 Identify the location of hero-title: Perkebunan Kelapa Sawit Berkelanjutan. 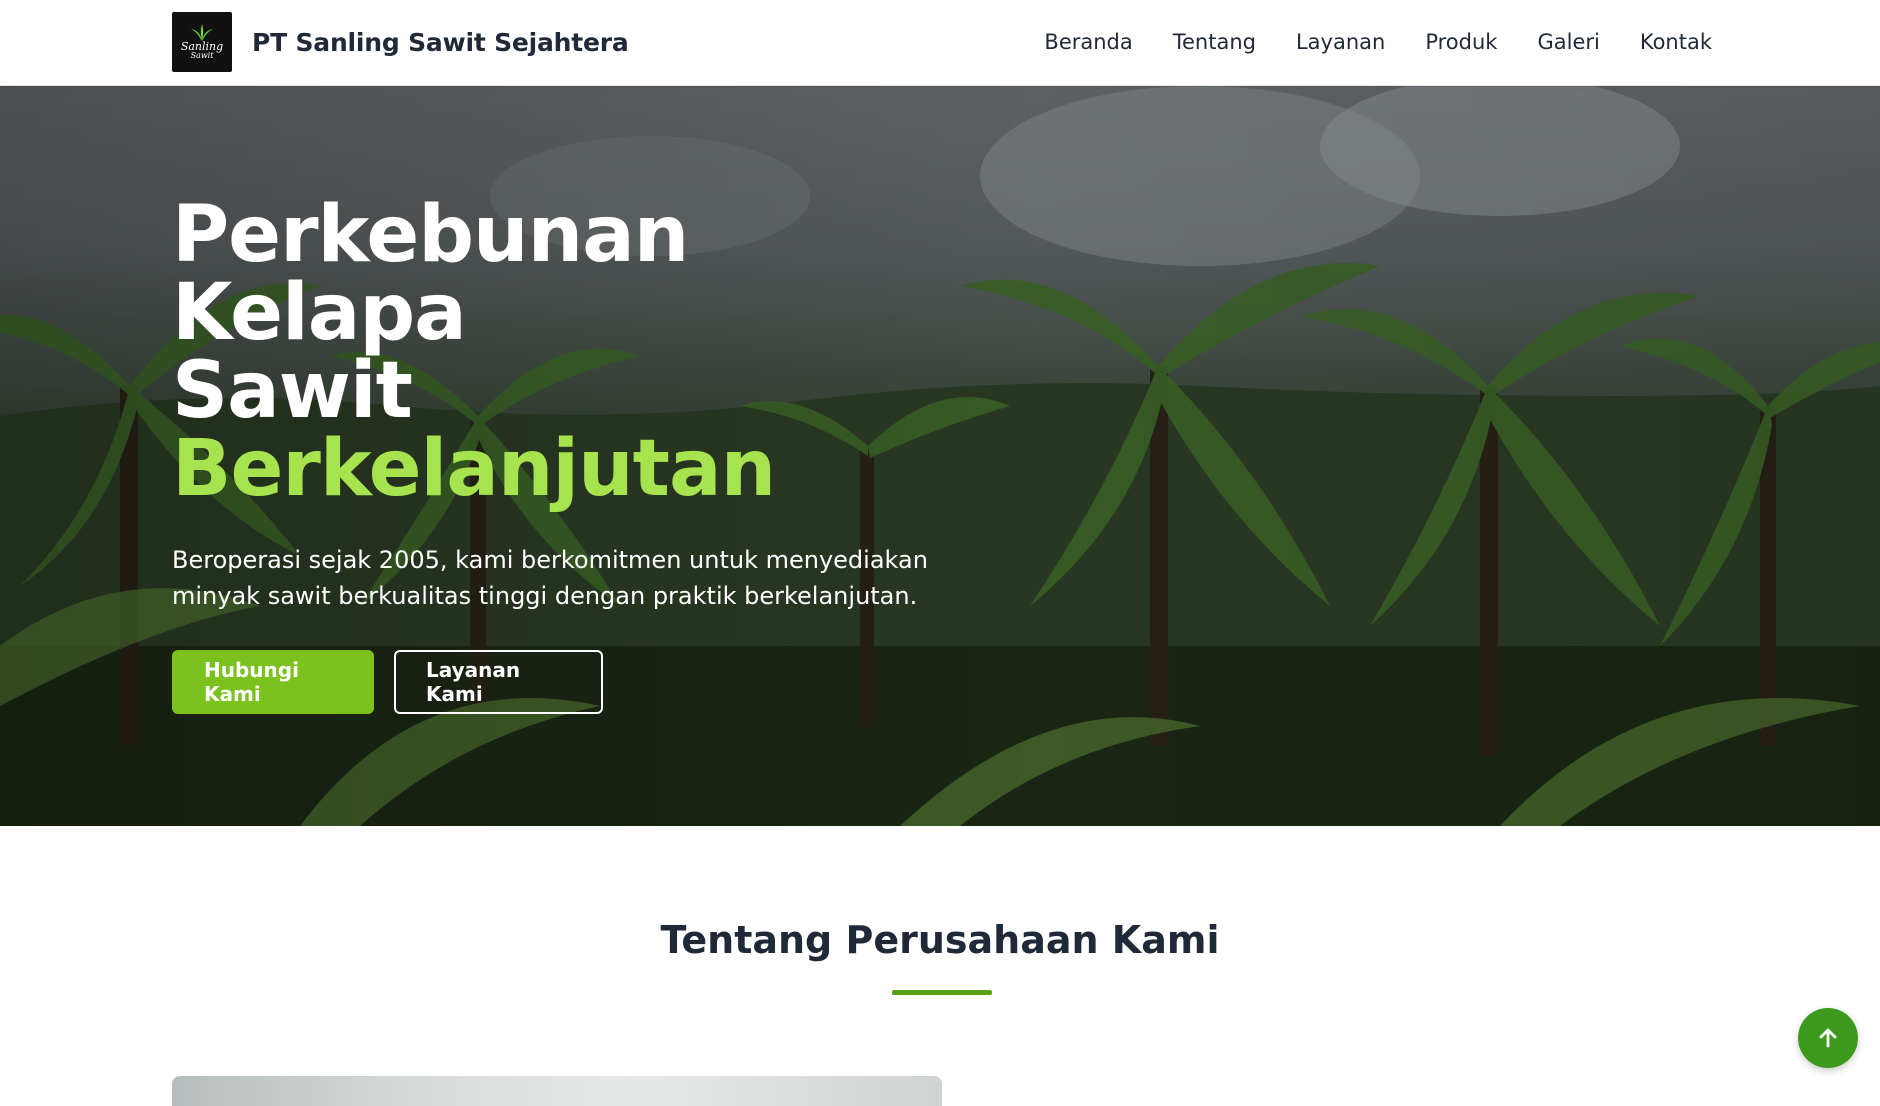
(582, 352).